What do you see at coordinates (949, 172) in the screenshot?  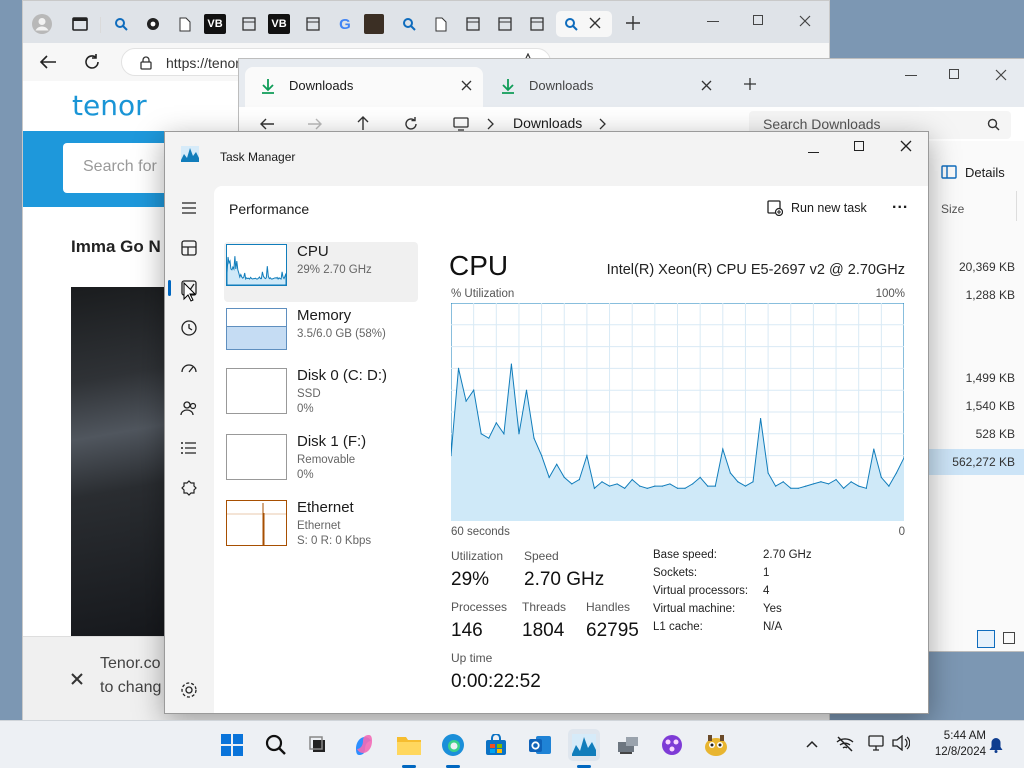 I see `details-pane-icon` at bounding box center [949, 172].